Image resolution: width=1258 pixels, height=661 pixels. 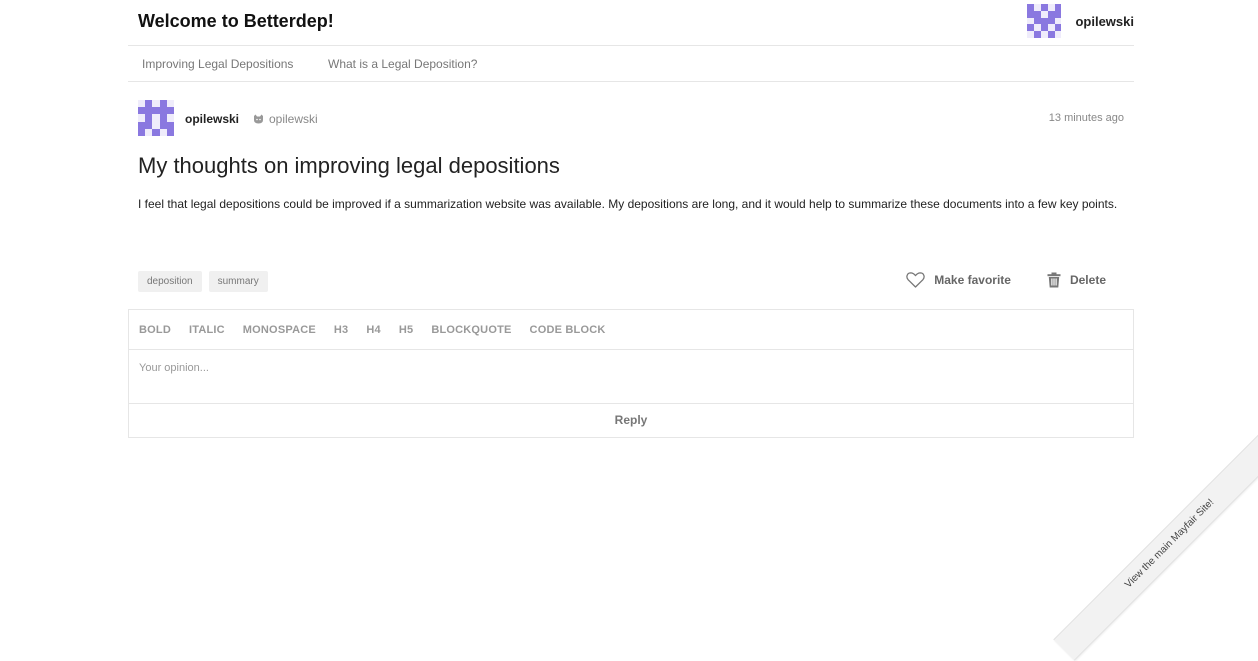 I want to click on github-handle: opilewski, so click(x=293, y=119).